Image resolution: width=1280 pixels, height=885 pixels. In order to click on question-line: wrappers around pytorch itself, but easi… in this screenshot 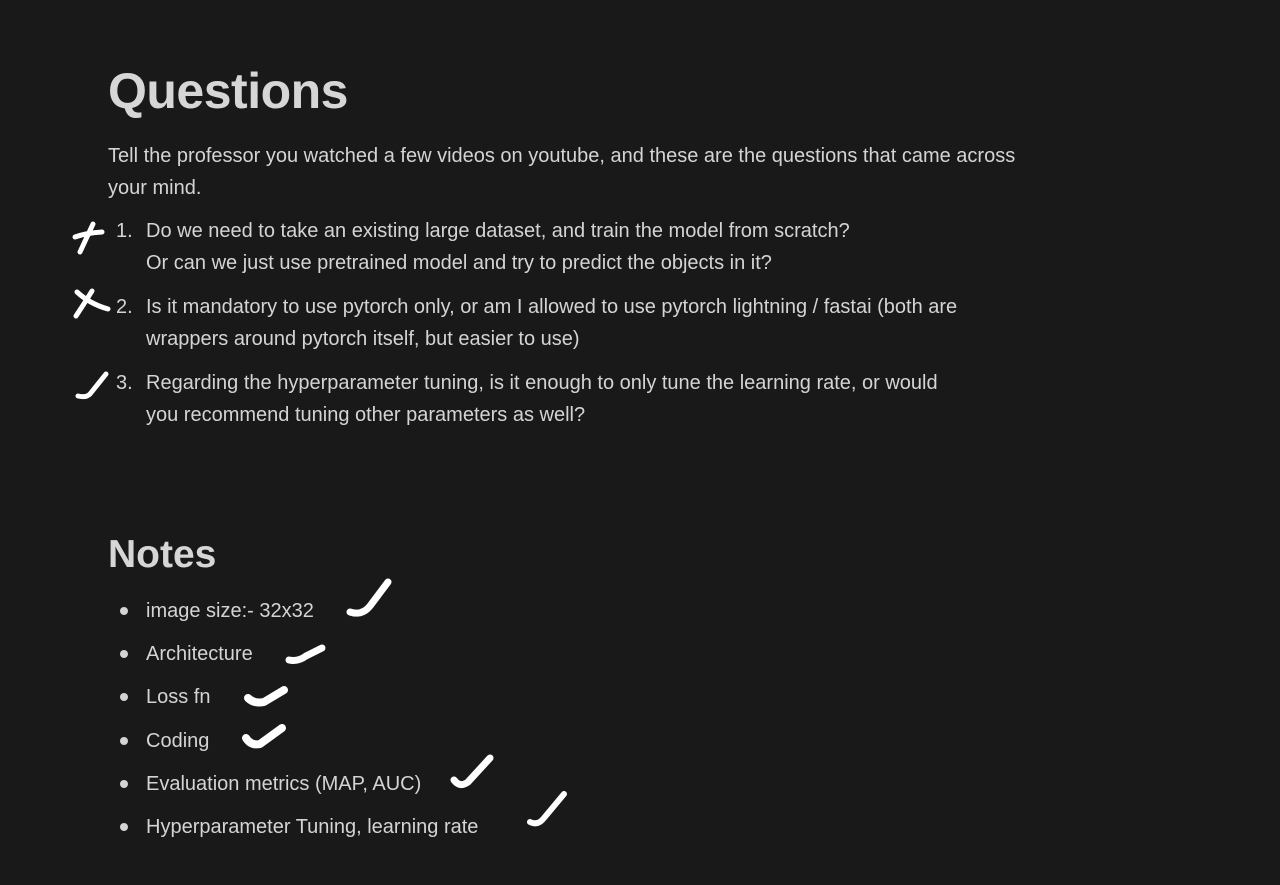, I will do `click(363, 339)`.